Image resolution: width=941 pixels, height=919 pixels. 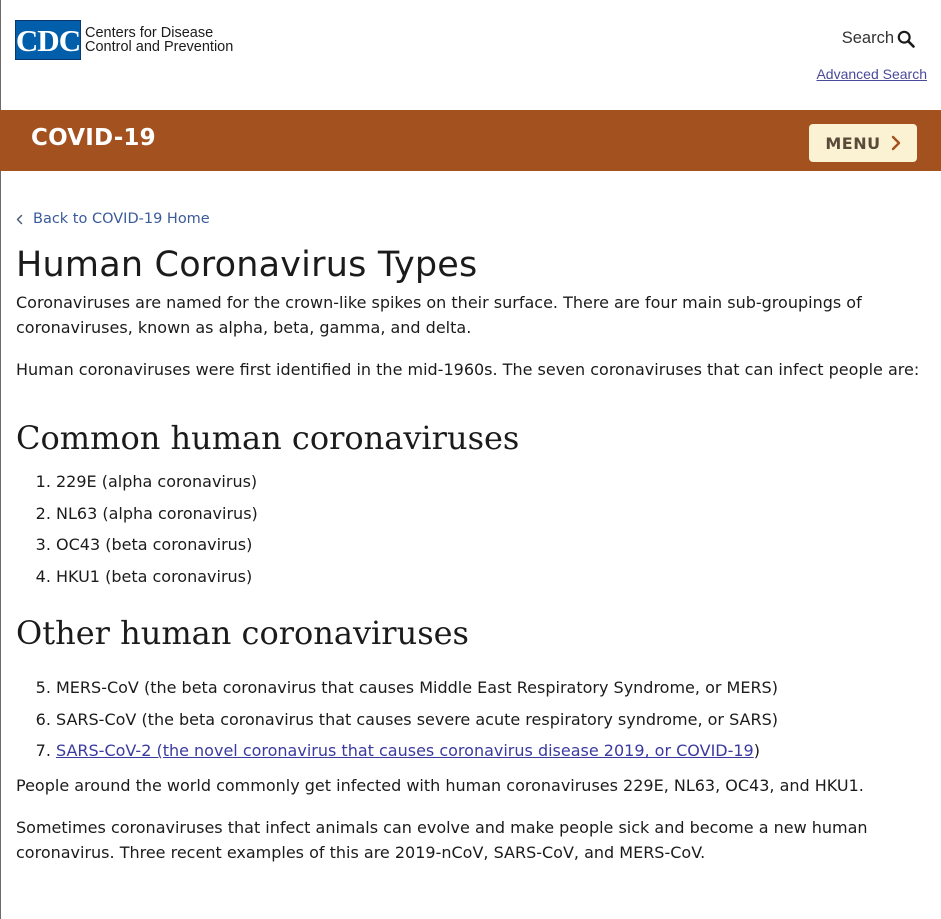 I want to click on list-item: 229E (alpha coronavirus), so click(x=488, y=482).